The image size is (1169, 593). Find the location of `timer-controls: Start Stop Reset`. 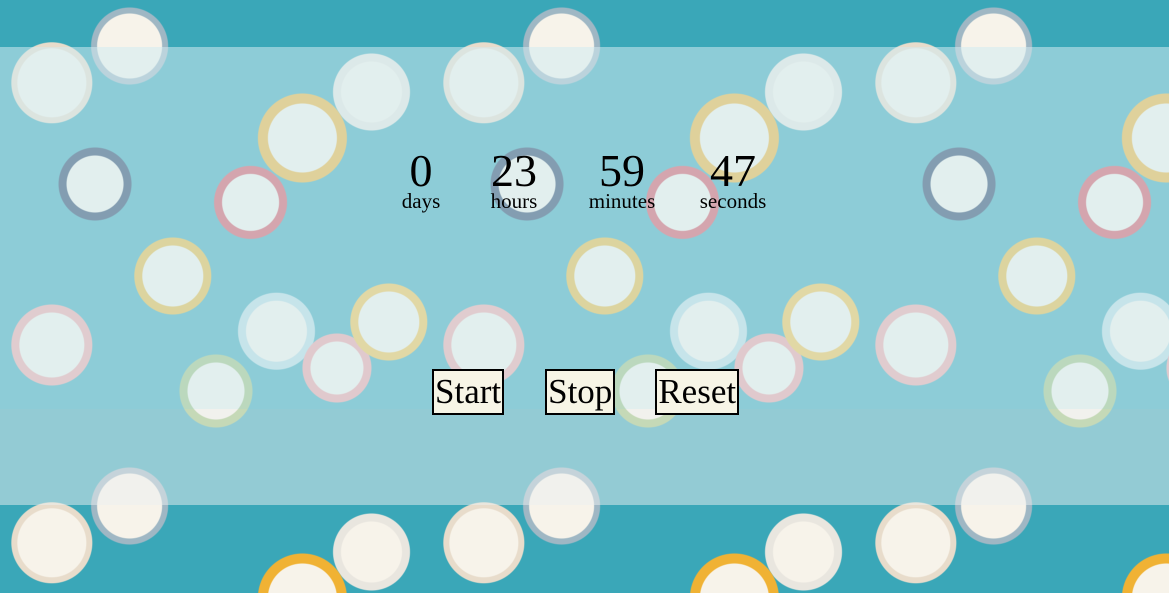

timer-controls: Start Stop Reset is located at coordinates (586, 392).